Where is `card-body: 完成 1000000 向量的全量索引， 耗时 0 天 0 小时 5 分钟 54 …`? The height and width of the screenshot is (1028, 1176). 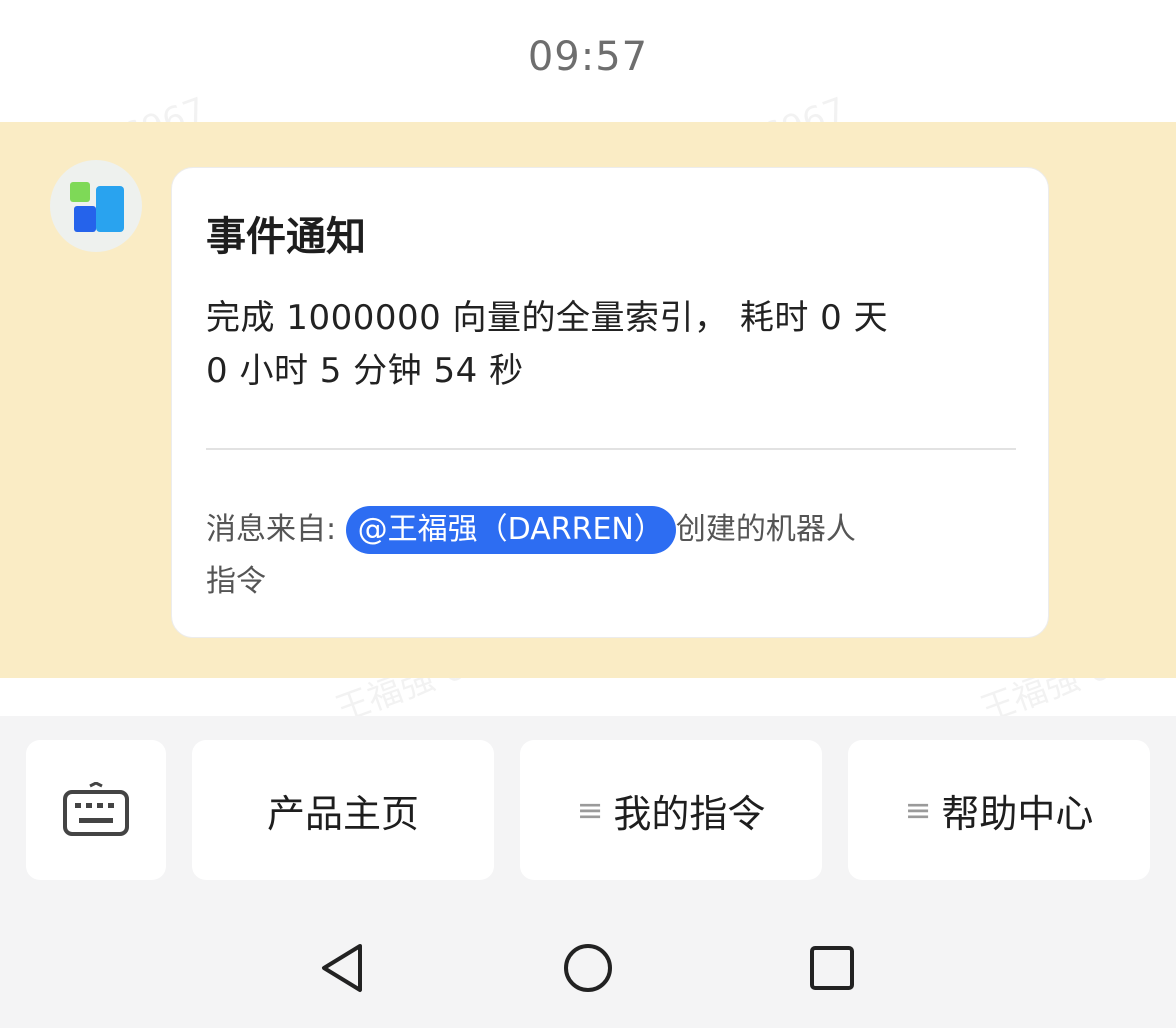
card-body: 完成 1000000 向量的全量索引， 耗时 0 天 0 小时 5 分钟 54 … is located at coordinates (606, 345).